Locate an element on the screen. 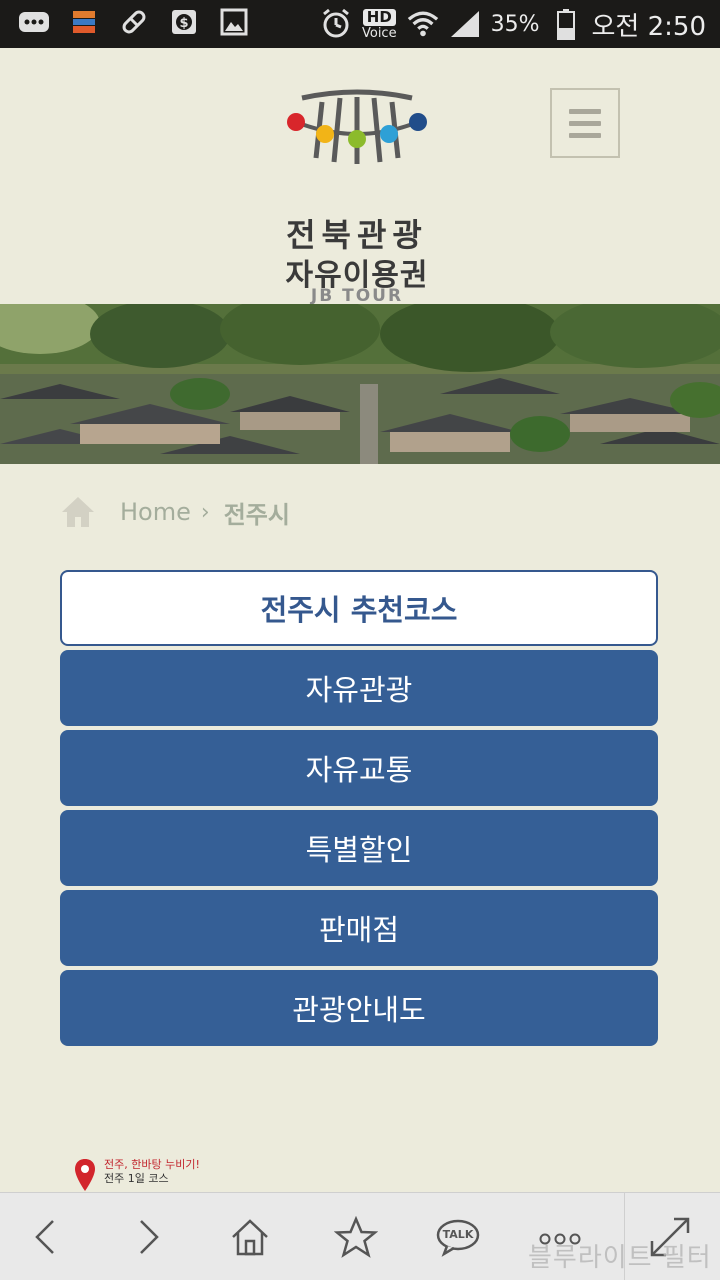 The image size is (720, 1280). course-label: 전주, 한바탕 누비기! 전주 1일 코스 is located at coordinates (137, 1175).